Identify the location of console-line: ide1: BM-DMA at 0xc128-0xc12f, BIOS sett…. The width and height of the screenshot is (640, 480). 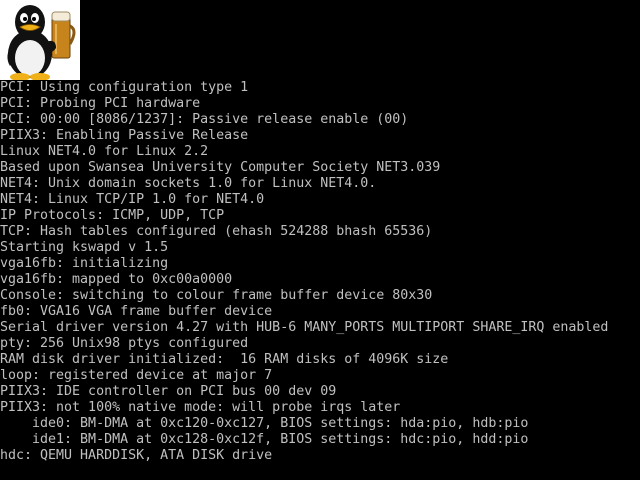
(264, 439).